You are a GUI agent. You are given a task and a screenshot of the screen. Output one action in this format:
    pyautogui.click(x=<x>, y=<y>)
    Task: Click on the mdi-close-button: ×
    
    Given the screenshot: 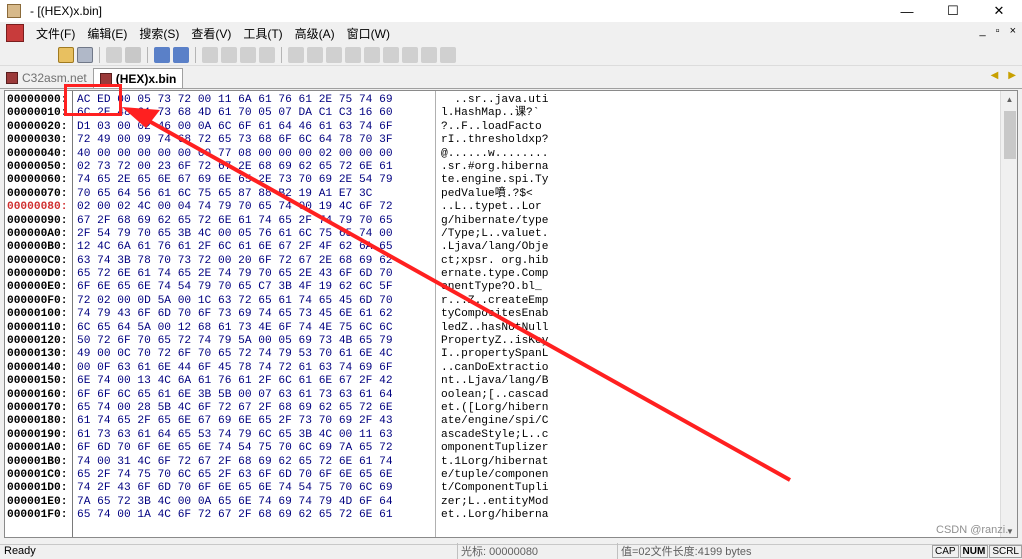 What is the action you would take?
    pyautogui.click(x=1013, y=31)
    